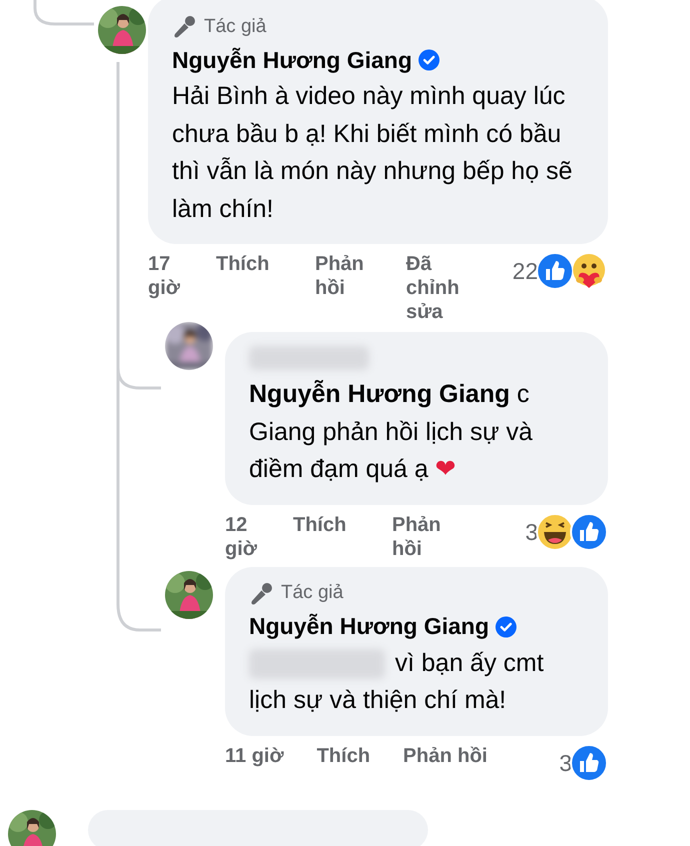 The width and height of the screenshot is (690, 846). Describe the element at coordinates (525, 271) in the screenshot. I see `reaction-count: 22` at that location.